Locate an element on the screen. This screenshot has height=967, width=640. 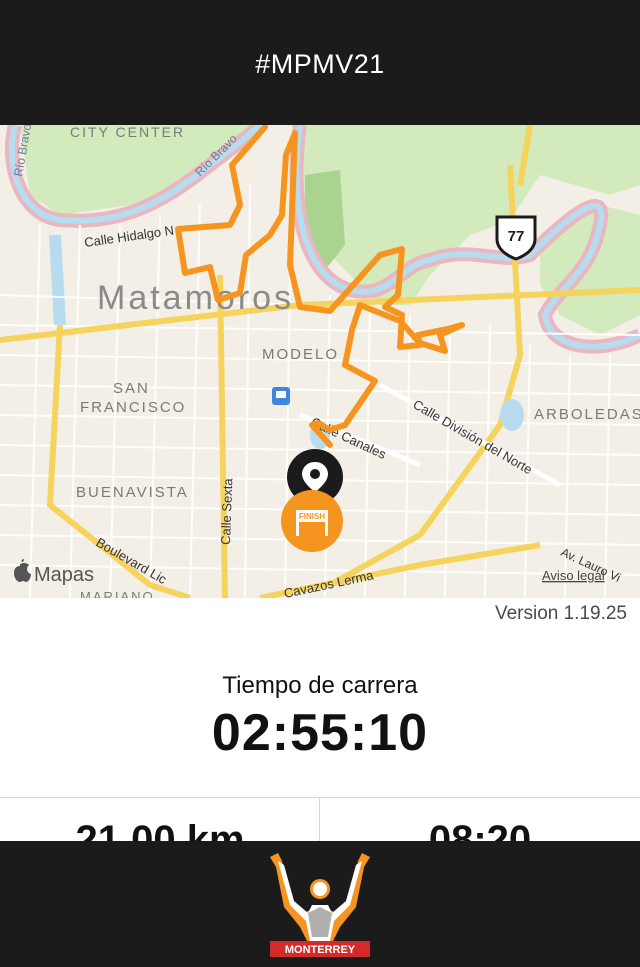
map-label-calle-sexta: Calle Sexta is located at coordinates (226, 511).